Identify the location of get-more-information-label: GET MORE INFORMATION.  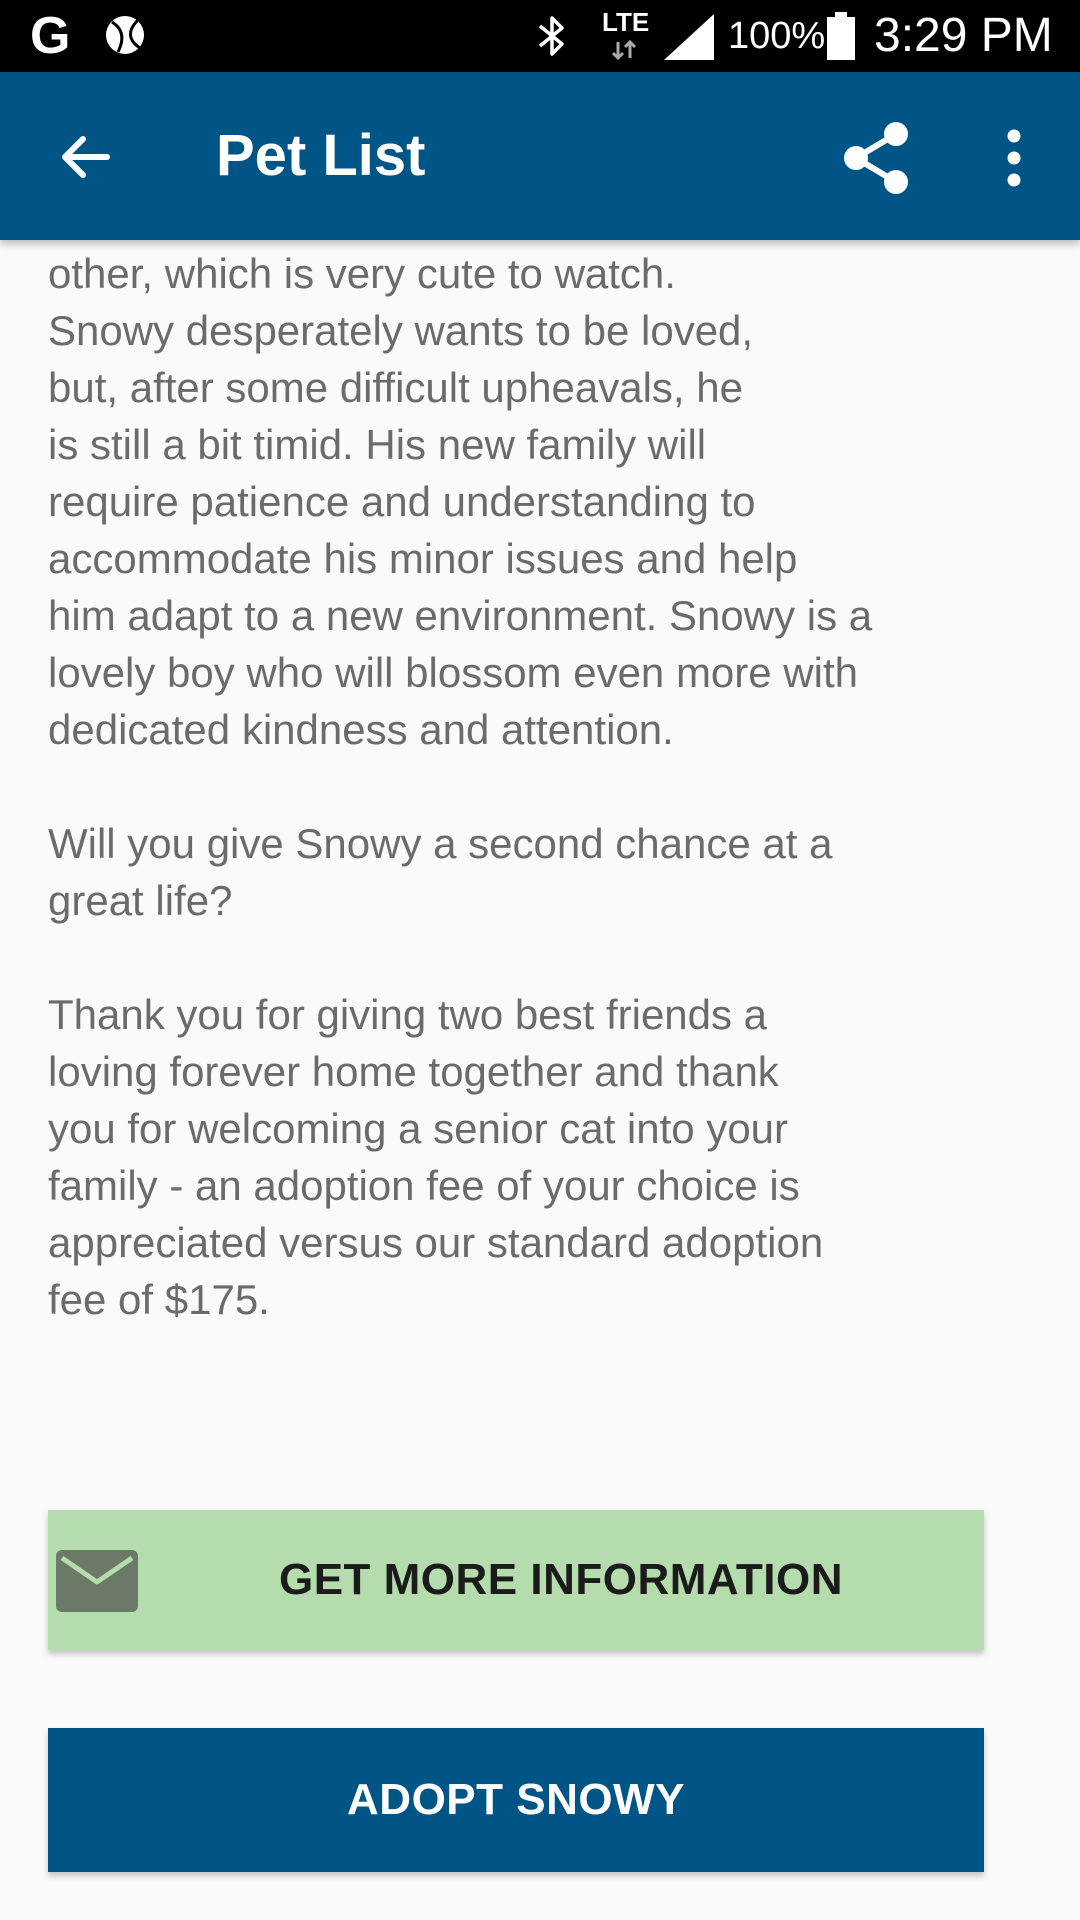
(561, 1579).